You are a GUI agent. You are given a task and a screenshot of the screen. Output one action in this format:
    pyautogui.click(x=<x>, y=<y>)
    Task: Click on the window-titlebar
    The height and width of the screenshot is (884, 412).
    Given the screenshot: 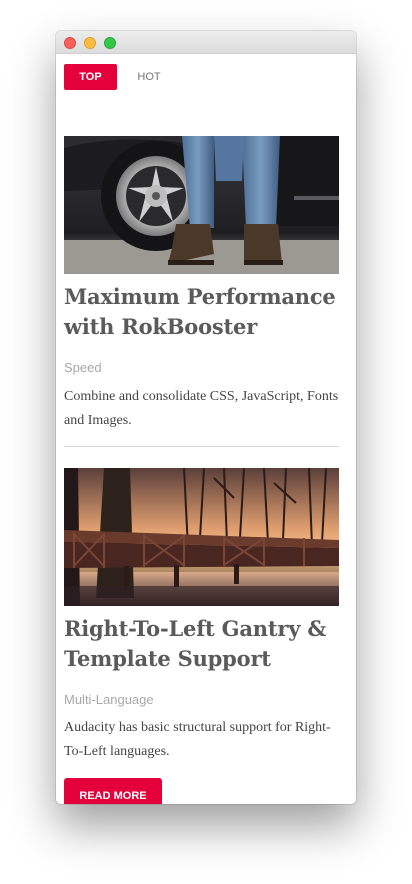 What is the action you would take?
    pyautogui.click(x=206, y=42)
    